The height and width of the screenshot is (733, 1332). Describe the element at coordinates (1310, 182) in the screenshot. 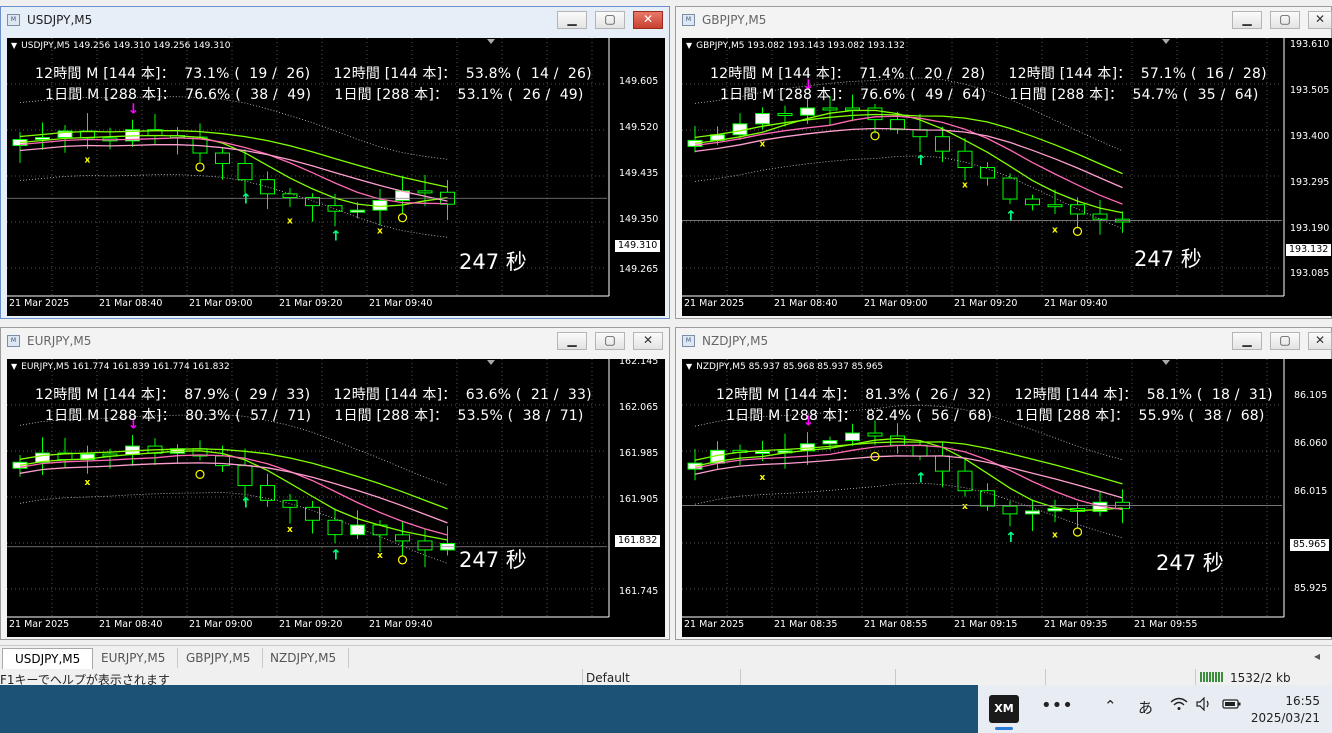

I see `price-axis-label: 193.295` at that location.